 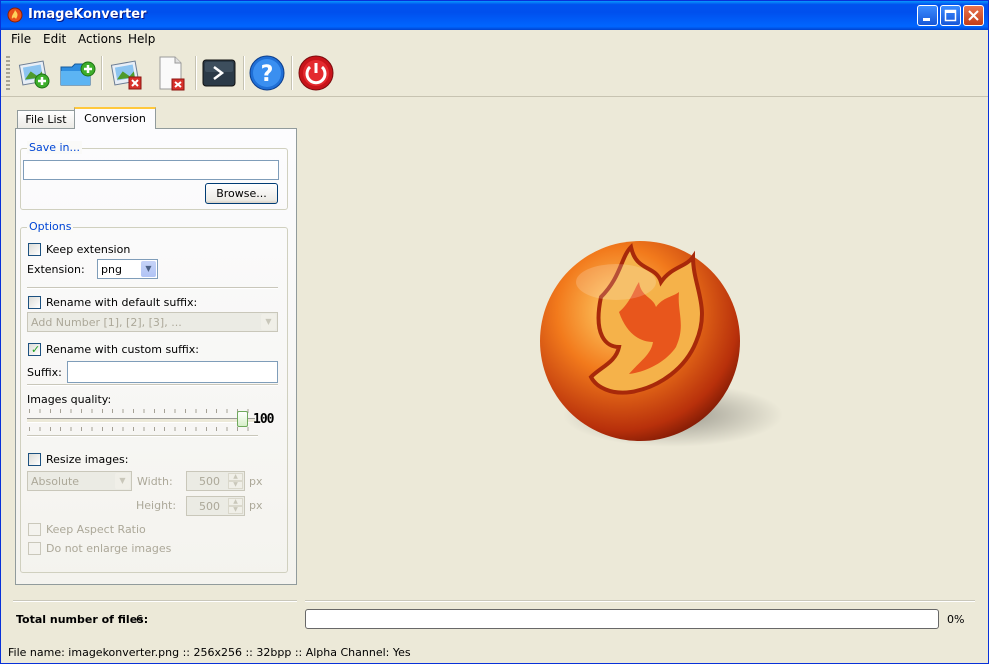 I want to click on checkmark-icon: ✓, so click(x=36, y=349).